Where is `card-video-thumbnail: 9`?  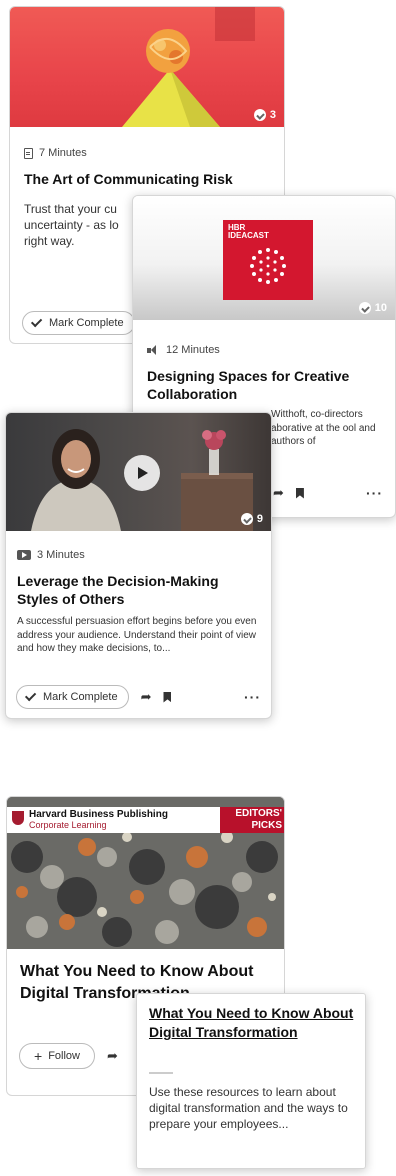 card-video-thumbnail: 9 is located at coordinates (138, 472).